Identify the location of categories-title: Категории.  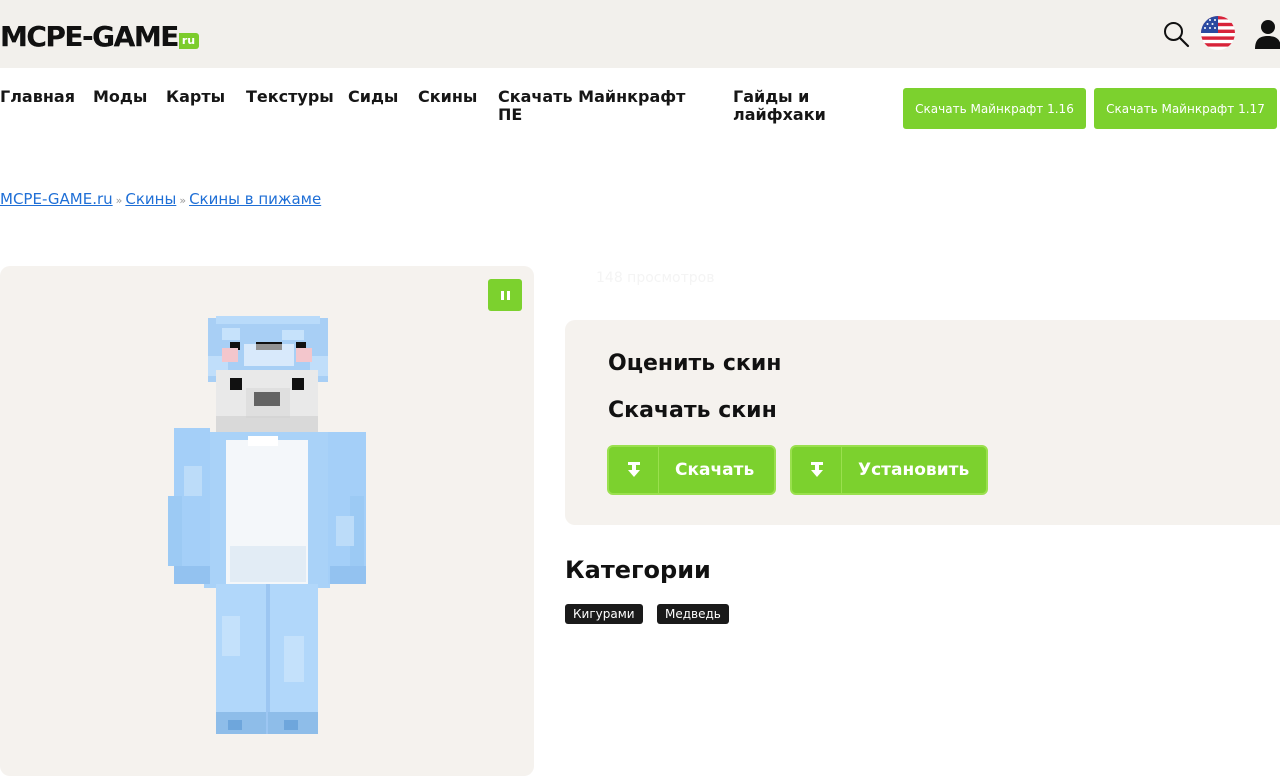
(638, 570).